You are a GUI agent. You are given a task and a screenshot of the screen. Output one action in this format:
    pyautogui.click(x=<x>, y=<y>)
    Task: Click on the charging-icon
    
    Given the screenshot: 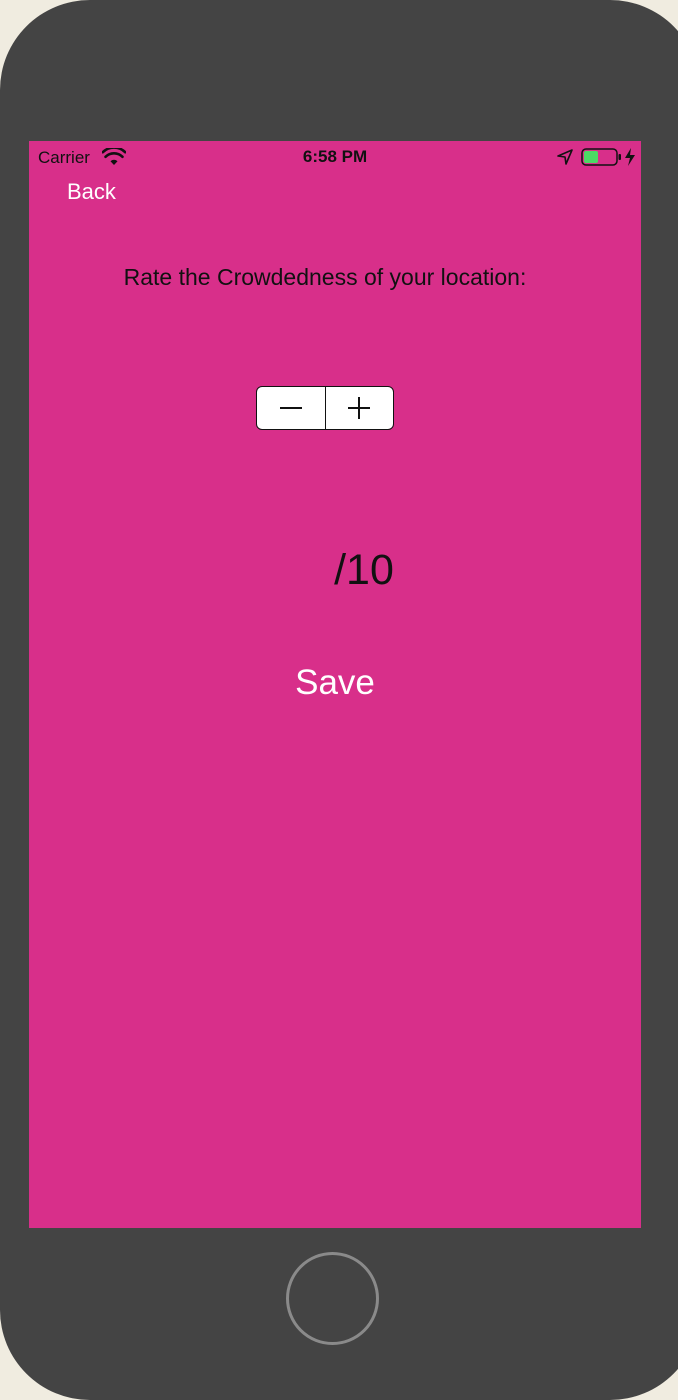 What is the action you would take?
    pyautogui.click(x=630, y=157)
    